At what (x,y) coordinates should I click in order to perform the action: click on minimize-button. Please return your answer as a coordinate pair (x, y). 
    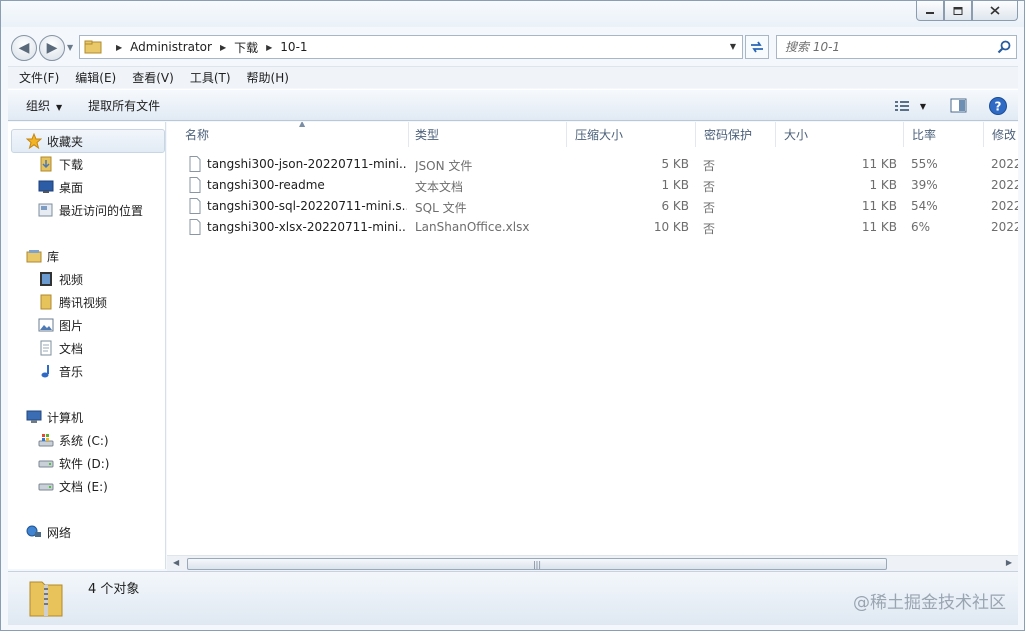
    Looking at the image, I should click on (930, 11).